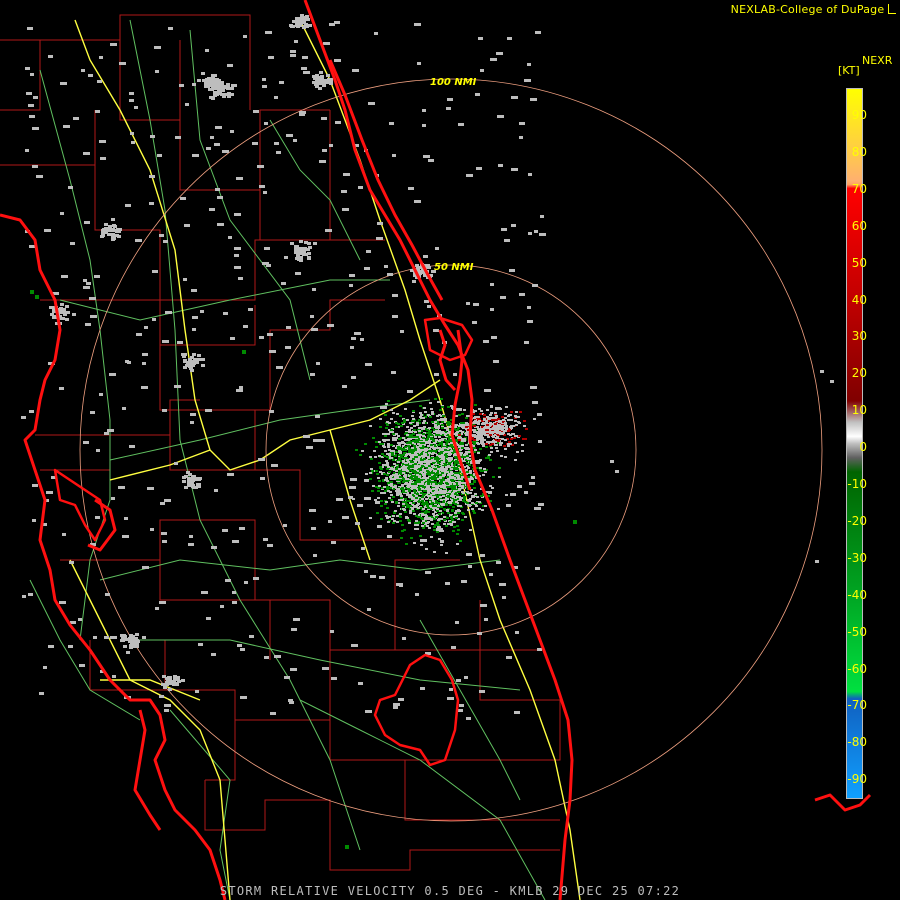 The image size is (900, 900). I want to click on color-bar-tick: -90, so click(857, 779).